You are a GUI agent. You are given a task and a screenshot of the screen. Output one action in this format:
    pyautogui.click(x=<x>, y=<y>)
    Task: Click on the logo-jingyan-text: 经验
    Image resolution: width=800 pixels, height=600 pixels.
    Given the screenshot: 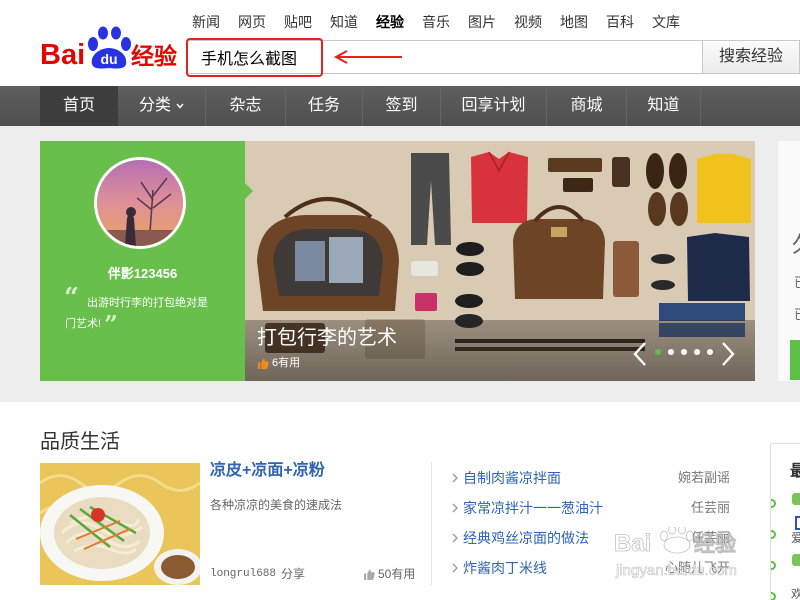 What is the action you would take?
    pyautogui.click(x=154, y=56)
    